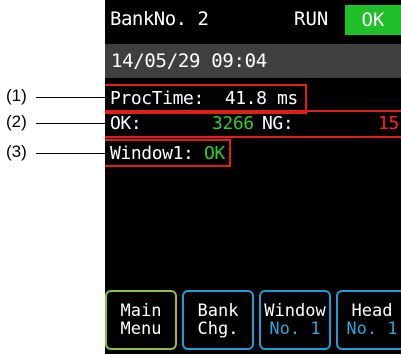 The width and height of the screenshot is (401, 354). Describe the element at coordinates (372, 329) in the screenshot. I see `head-number-label-2: No. 1` at that location.